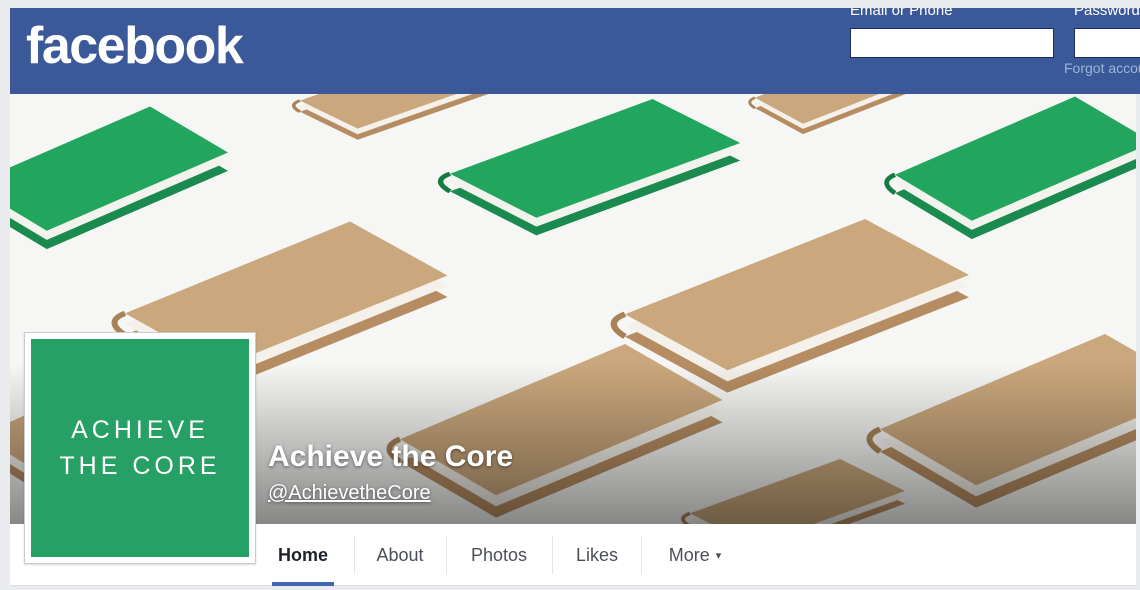 This screenshot has height=590, width=1140. I want to click on active-tab-indicator, so click(303, 584).